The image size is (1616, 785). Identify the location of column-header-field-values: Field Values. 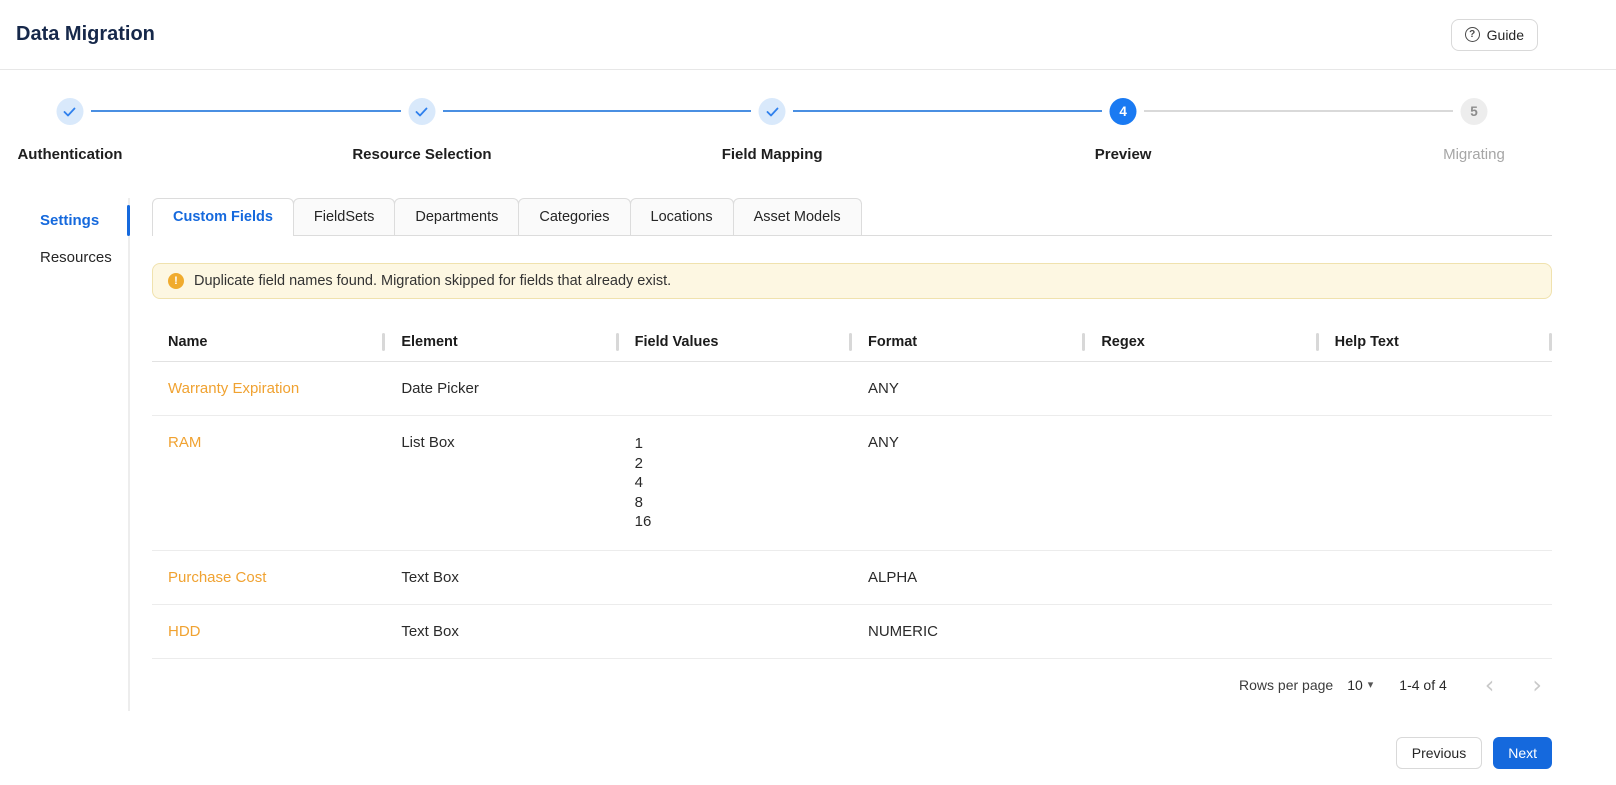
(735, 342).